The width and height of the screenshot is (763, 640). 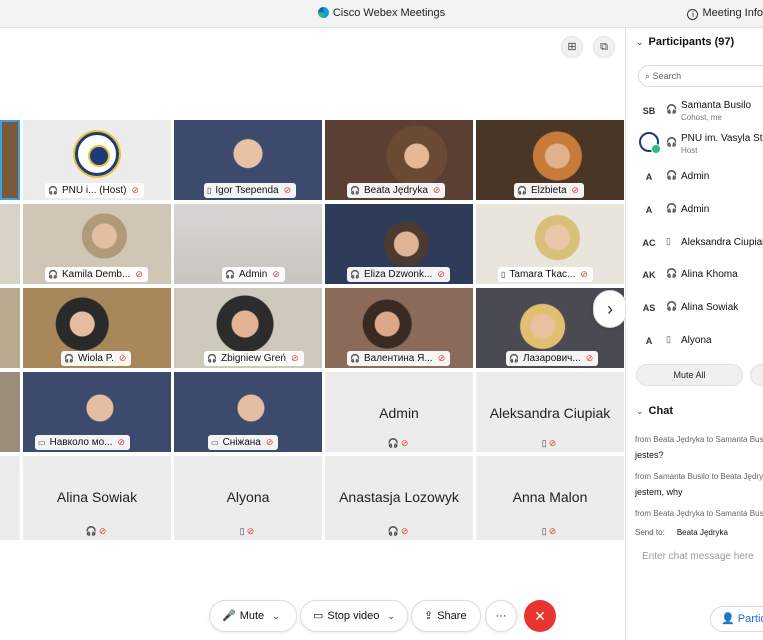 What do you see at coordinates (248, 244) in the screenshot?
I see `video-tile: 🎧 Admin ⊘` at bounding box center [248, 244].